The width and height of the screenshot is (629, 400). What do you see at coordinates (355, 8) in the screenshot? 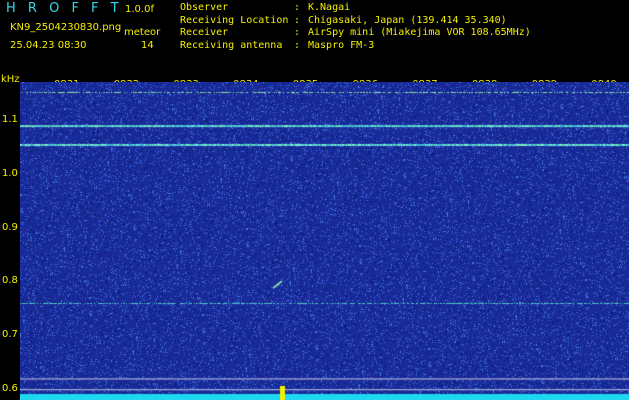
I see `meta-row-observer: Observer: K.Nagai` at bounding box center [355, 8].